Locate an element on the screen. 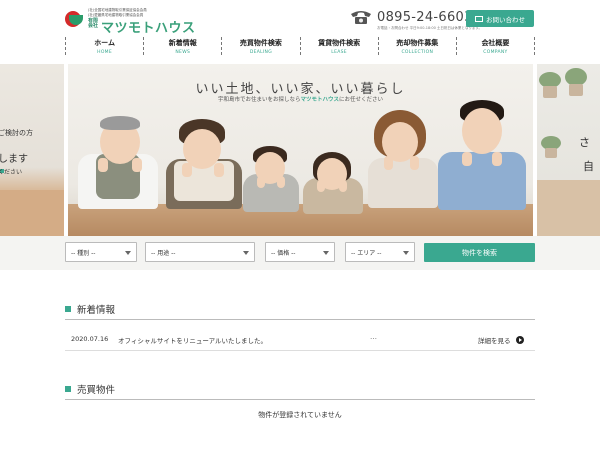 Image resolution: width=600 pixels, height=450 pixels. hero-next-text-2: 自 is located at coordinates (588, 166).